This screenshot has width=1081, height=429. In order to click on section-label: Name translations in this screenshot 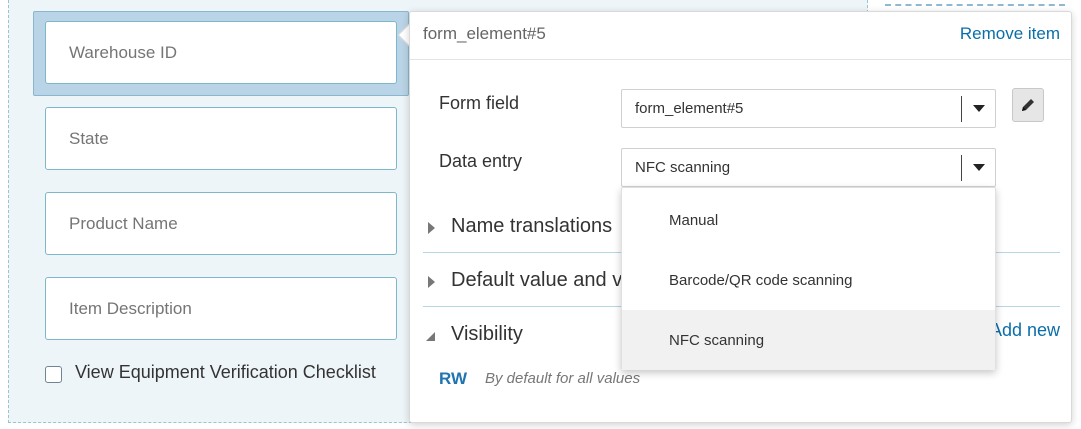, I will do `click(532, 226)`.